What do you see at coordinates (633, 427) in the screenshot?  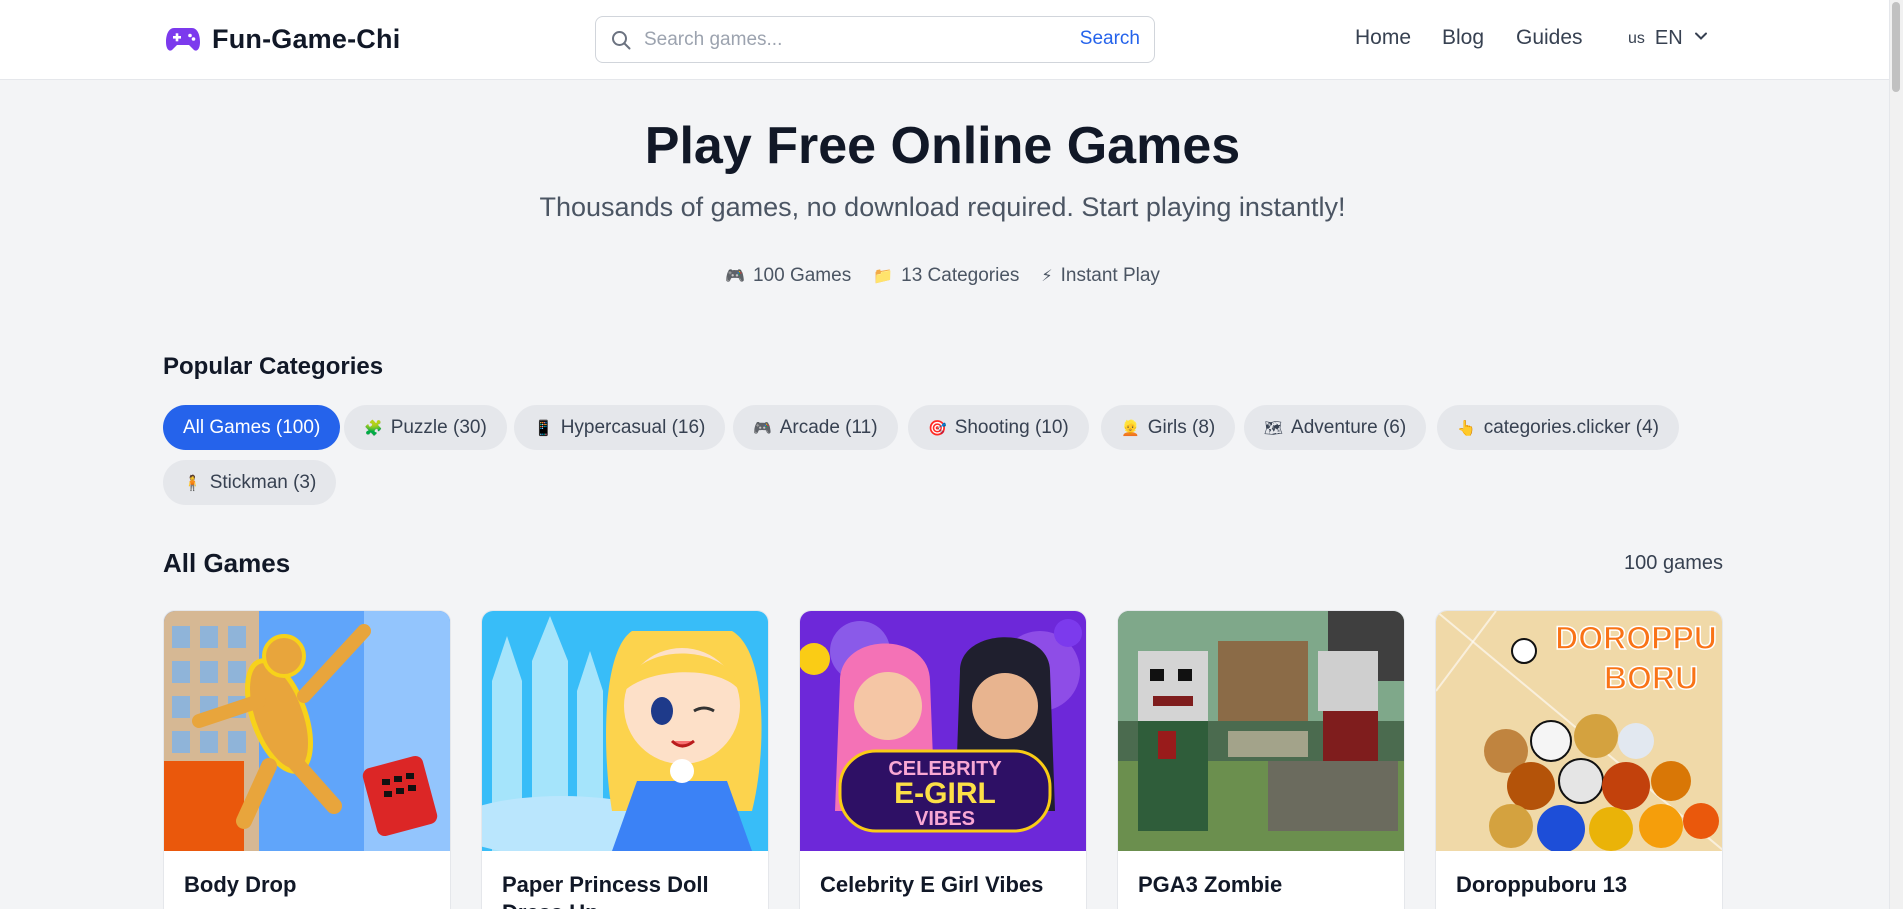 I see `category-label: Hypercasual (16)` at bounding box center [633, 427].